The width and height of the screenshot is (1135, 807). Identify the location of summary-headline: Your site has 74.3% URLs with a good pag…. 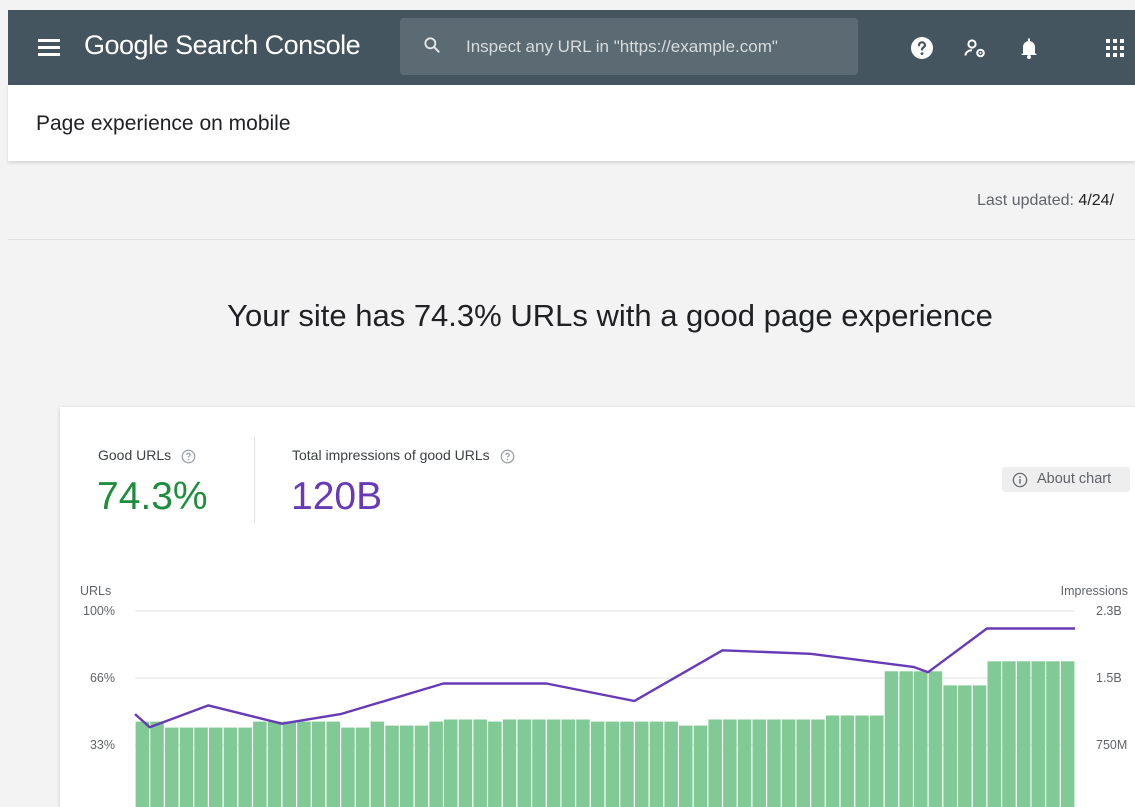
(567, 316).